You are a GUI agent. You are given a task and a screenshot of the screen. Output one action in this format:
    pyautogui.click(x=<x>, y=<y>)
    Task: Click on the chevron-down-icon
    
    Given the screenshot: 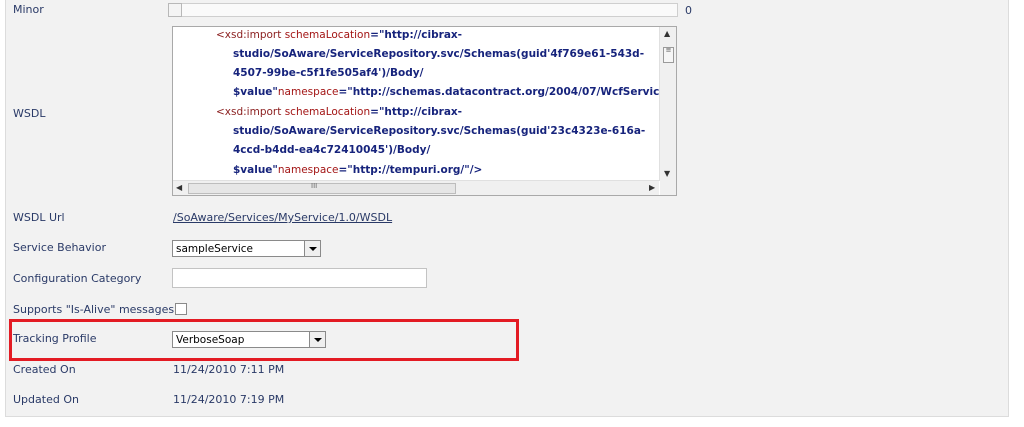 What is the action you would take?
    pyautogui.click(x=312, y=248)
    